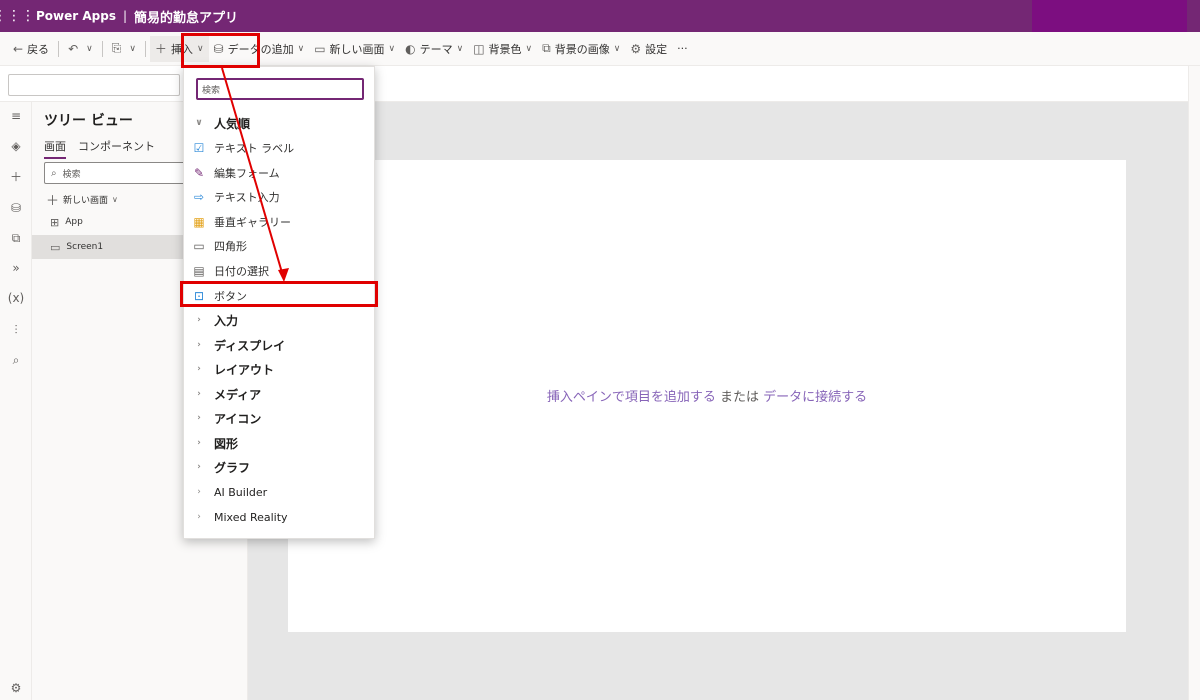  What do you see at coordinates (85, 247) in the screenshot?
I see `tree-item-label: Screen1` at bounding box center [85, 247].